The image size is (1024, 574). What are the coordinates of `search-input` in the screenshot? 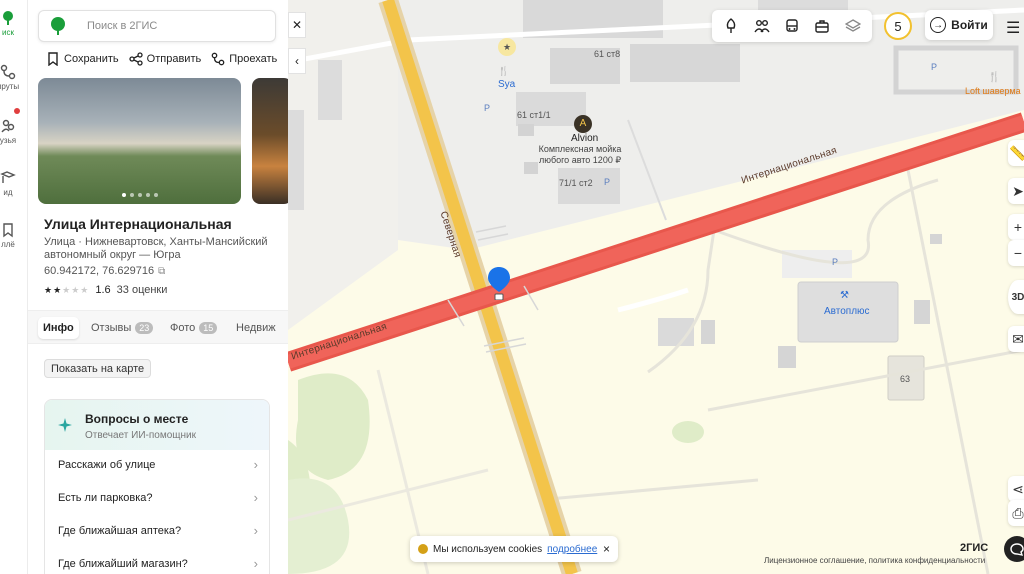 It's located at (172, 26).